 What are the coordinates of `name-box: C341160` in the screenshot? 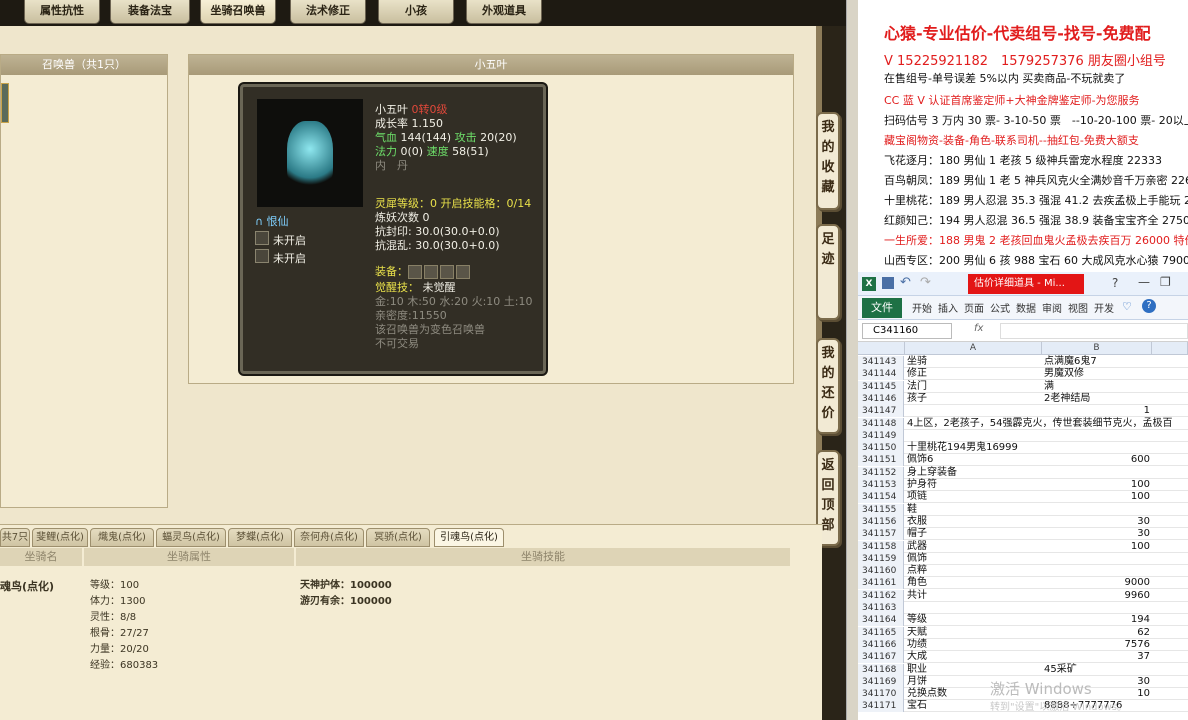 It's located at (907, 331).